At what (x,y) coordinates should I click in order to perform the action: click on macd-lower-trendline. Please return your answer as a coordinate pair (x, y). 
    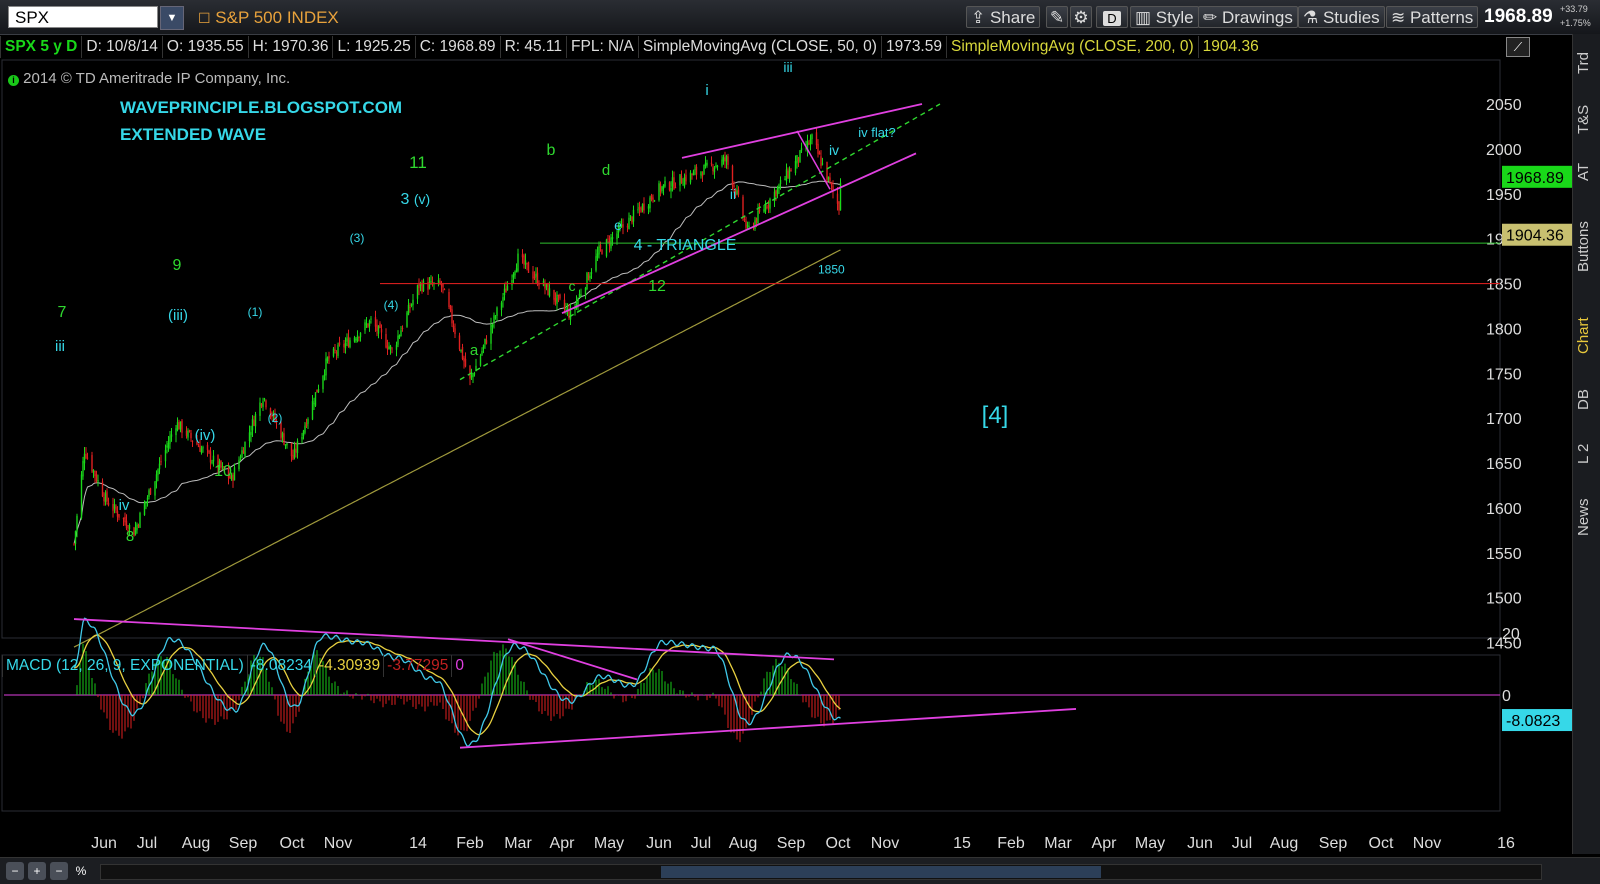
    Looking at the image, I should click on (768, 728).